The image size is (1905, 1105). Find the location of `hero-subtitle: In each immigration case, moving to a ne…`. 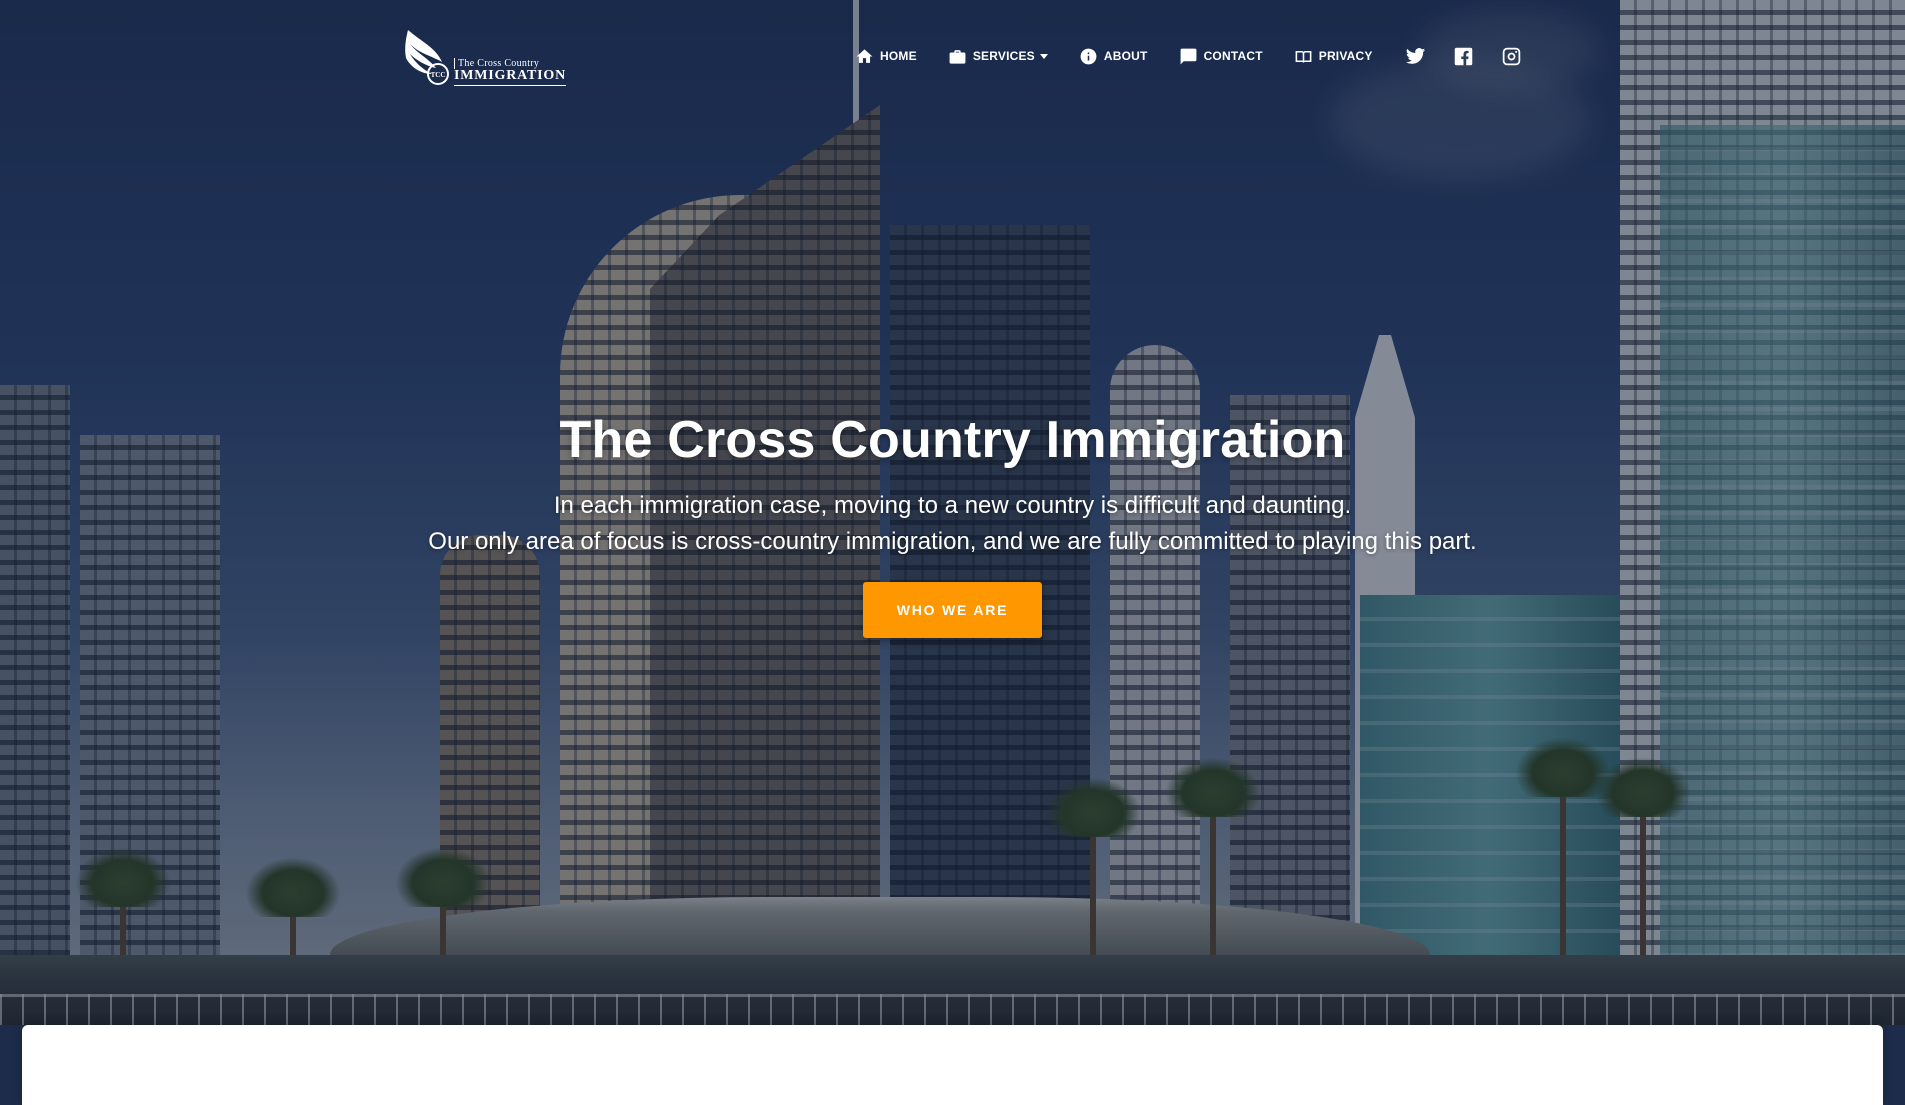

hero-subtitle: In each immigration case, moving to a ne… is located at coordinates (952, 524).